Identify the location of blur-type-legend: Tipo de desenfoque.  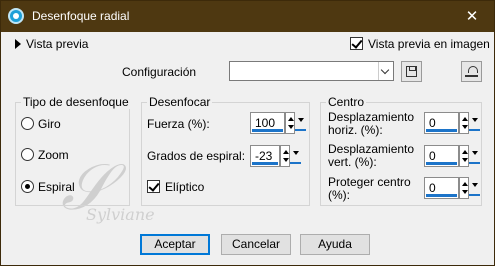
(76, 102).